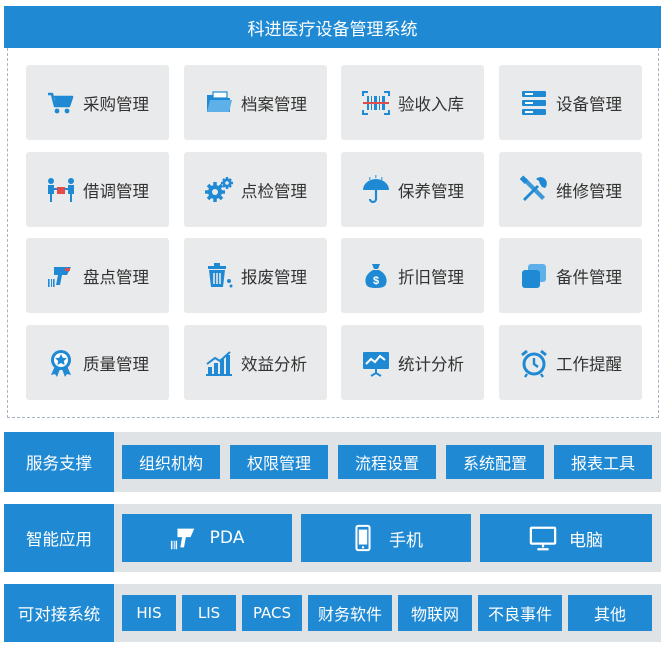 This screenshot has height=647, width=665. I want to click on app-label: PDA, so click(227, 538).